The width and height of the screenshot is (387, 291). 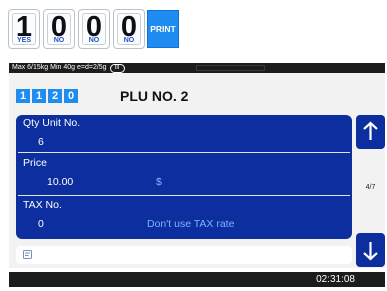 What do you see at coordinates (35, 163) in the screenshot?
I see `price-label: Price` at bounding box center [35, 163].